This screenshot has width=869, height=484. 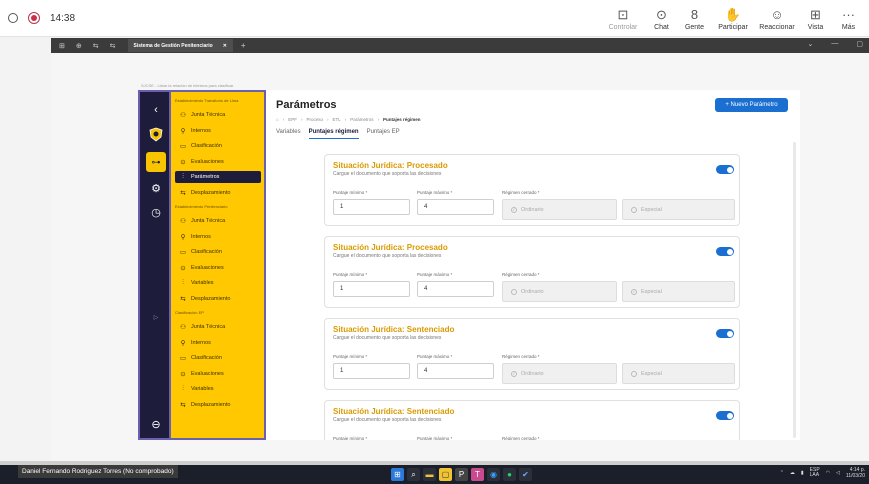 I want to click on home-icon: ⌂, so click(x=277, y=119).